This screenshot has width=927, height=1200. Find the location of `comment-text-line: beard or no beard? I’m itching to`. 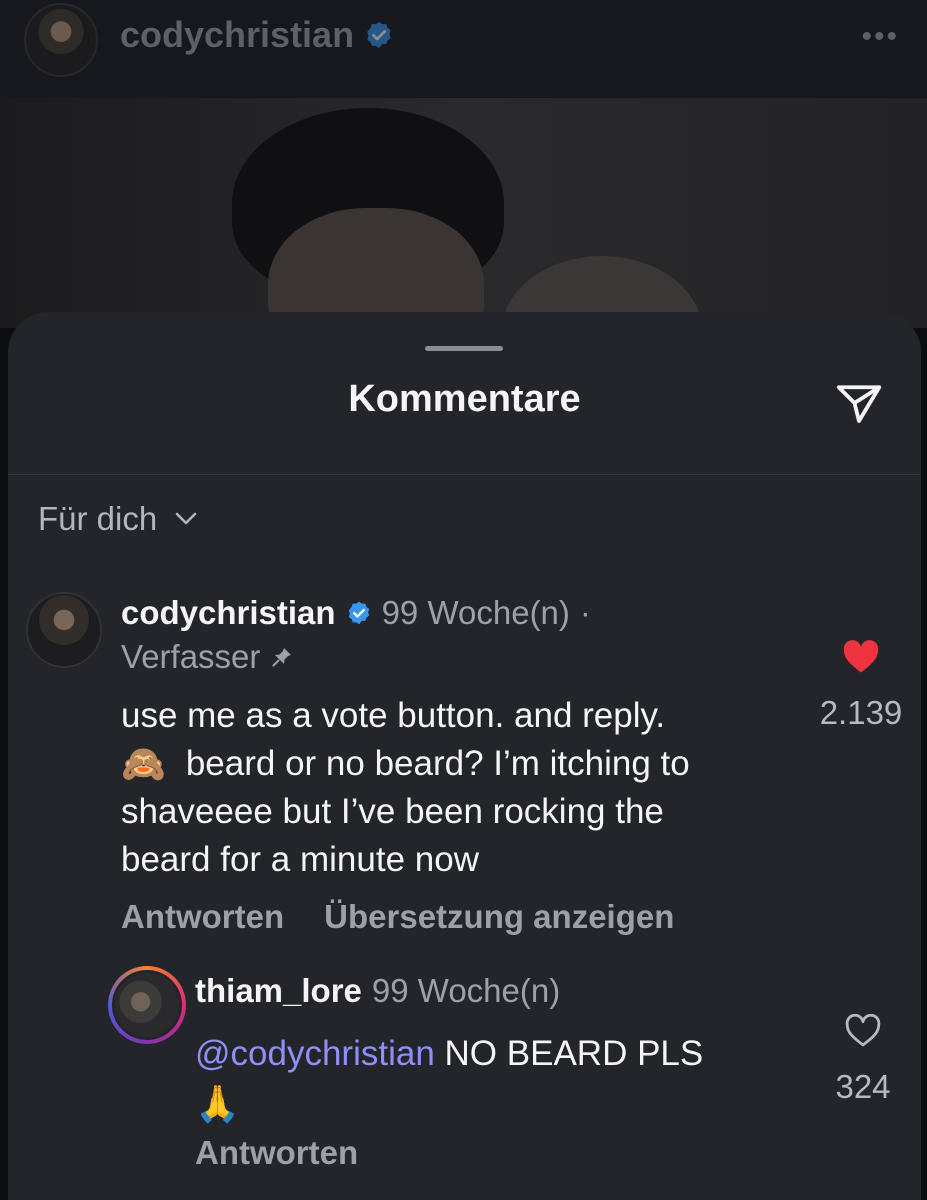

comment-text-line: beard or no beard? I’m itching to is located at coordinates (437, 763).